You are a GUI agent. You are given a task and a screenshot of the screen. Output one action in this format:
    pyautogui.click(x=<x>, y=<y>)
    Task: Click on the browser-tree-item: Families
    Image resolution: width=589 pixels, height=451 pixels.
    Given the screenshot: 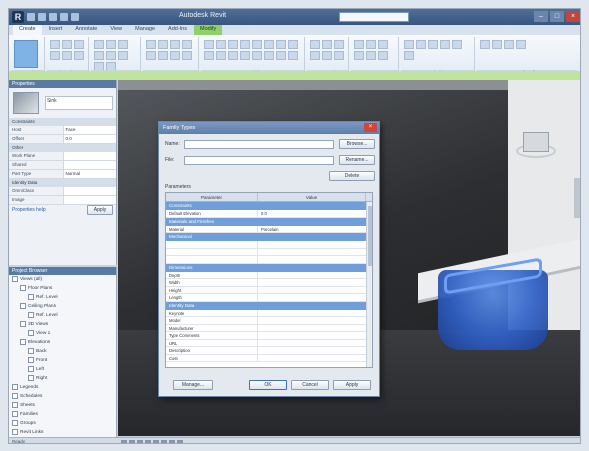 What is the action you would take?
    pyautogui.click(x=62, y=414)
    